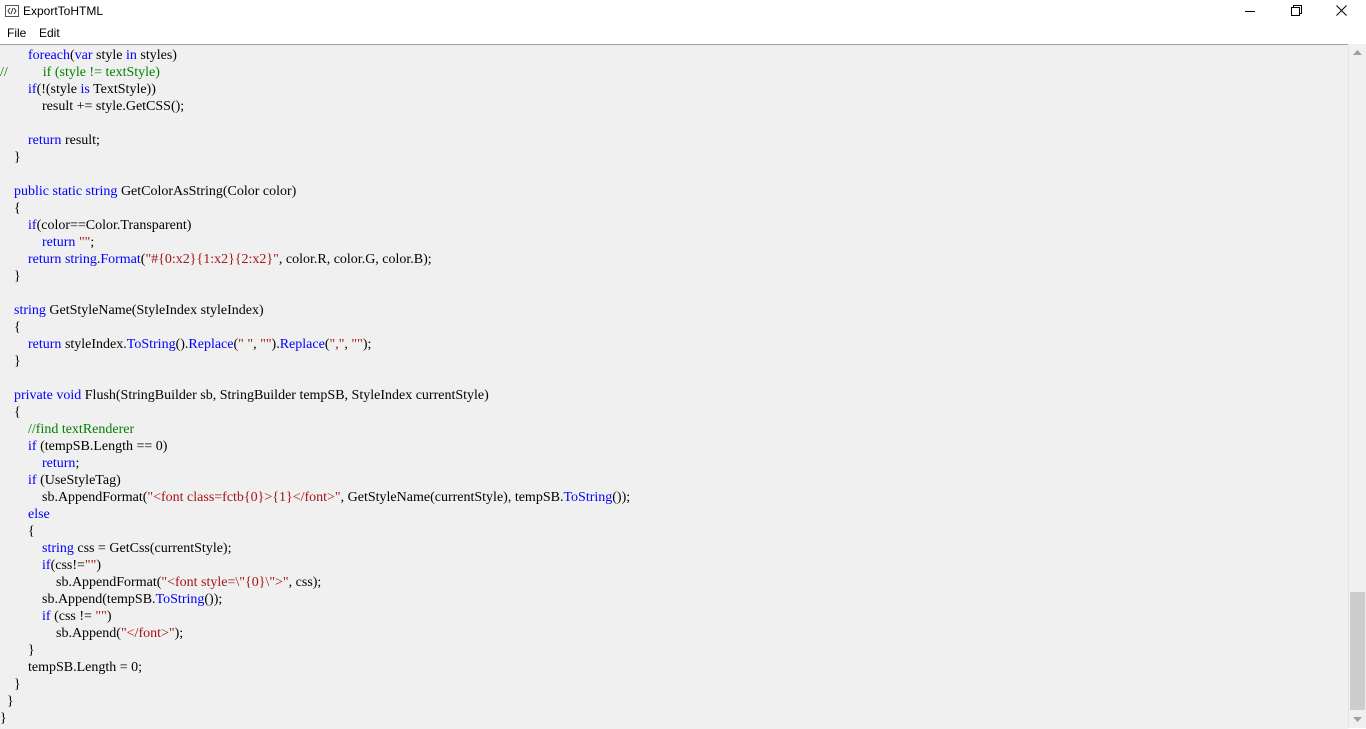  I want to click on code-token: GetStyleName(StyleIndex styleIndex), so click(154, 310).